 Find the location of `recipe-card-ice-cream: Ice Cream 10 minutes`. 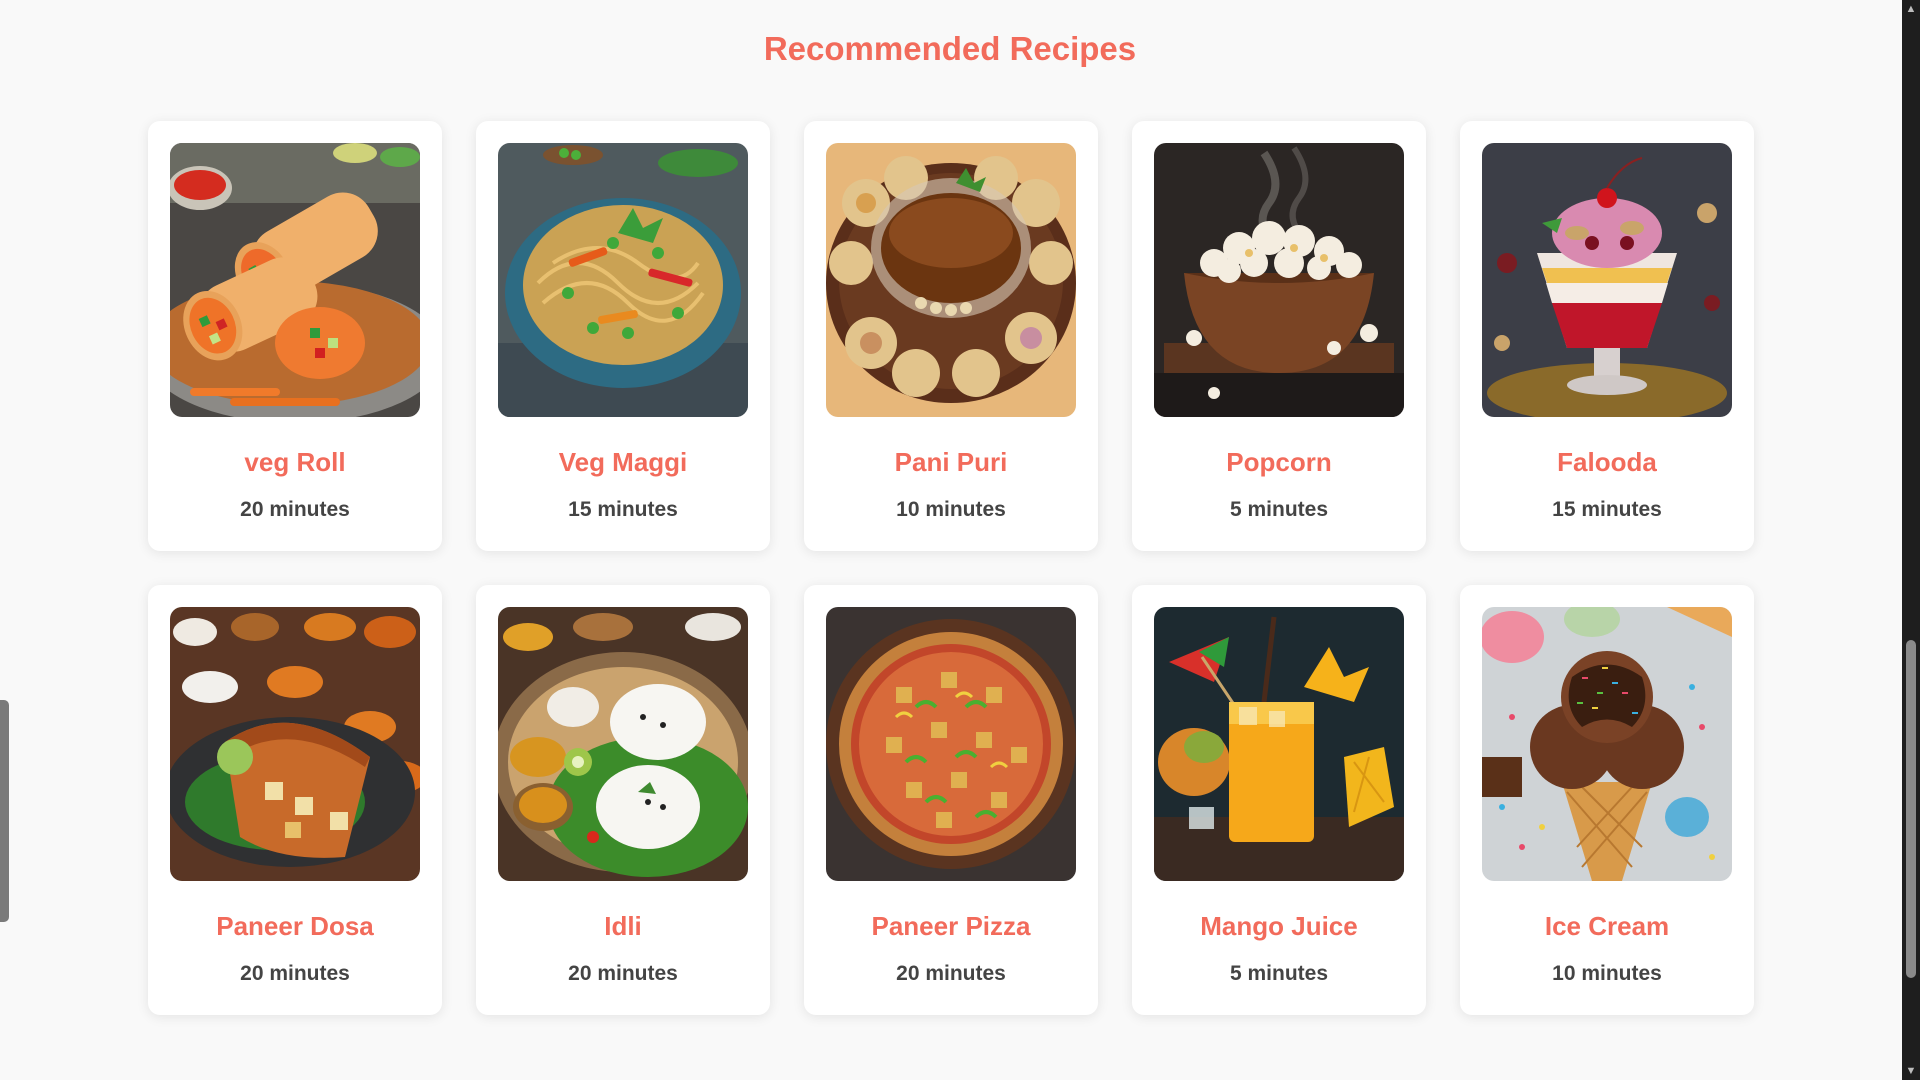

recipe-card-ice-cream: Ice Cream 10 minutes is located at coordinates (1607, 800).